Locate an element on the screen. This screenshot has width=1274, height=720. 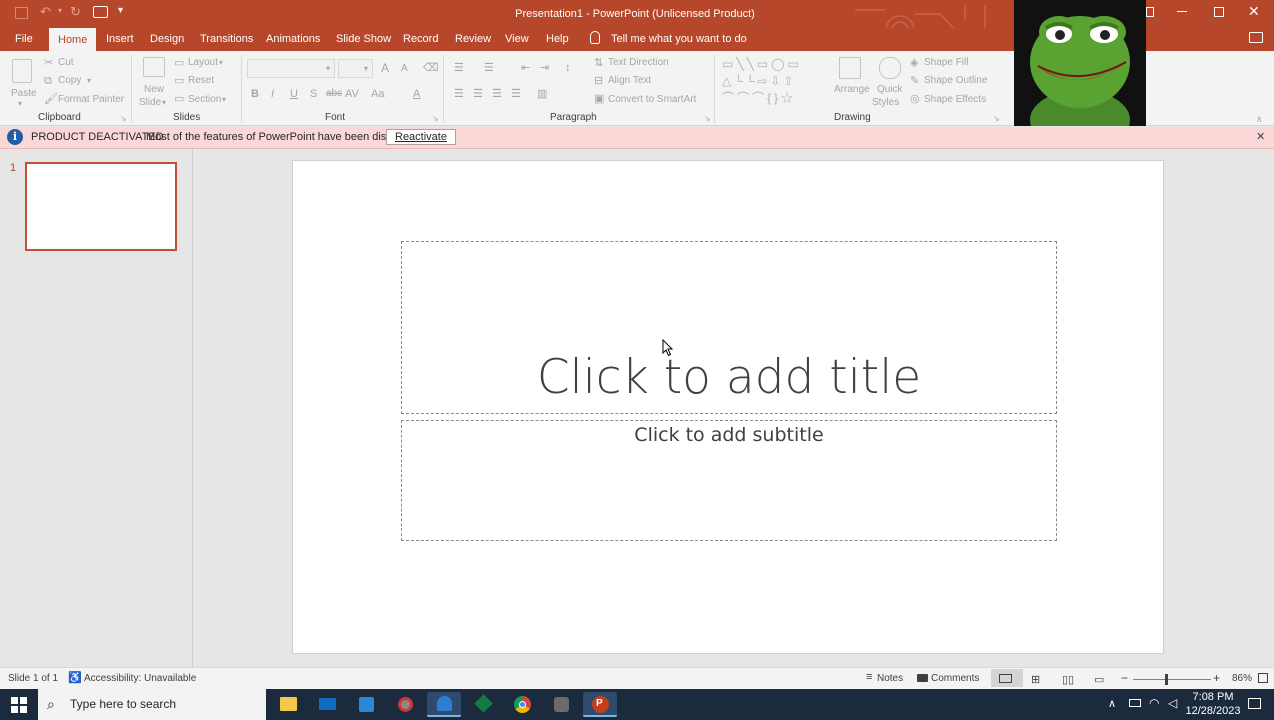
paragraph-launcher-icon: ↘ is located at coordinates (707, 119).